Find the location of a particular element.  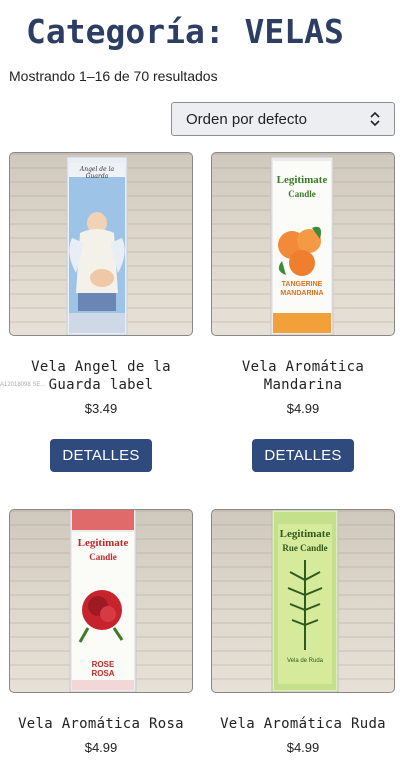

product-name: Vela Angel de la Guarda label is located at coordinates (101, 376).